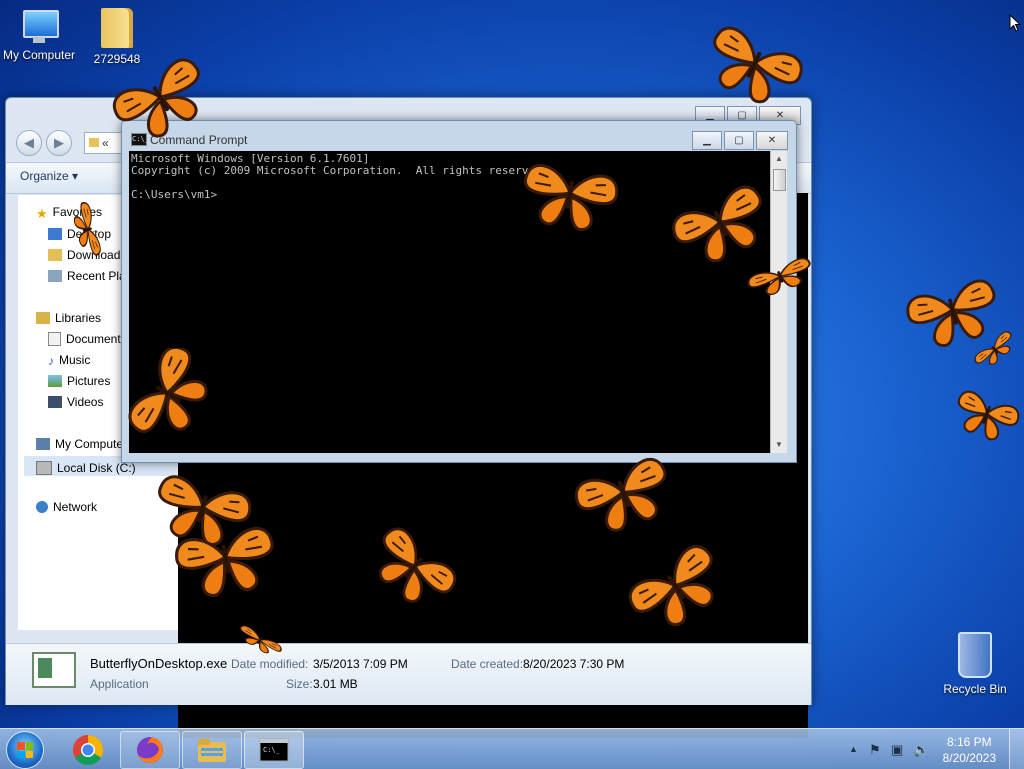  I want to click on desktop-icon-label: Recycle Bin, so click(975, 689).